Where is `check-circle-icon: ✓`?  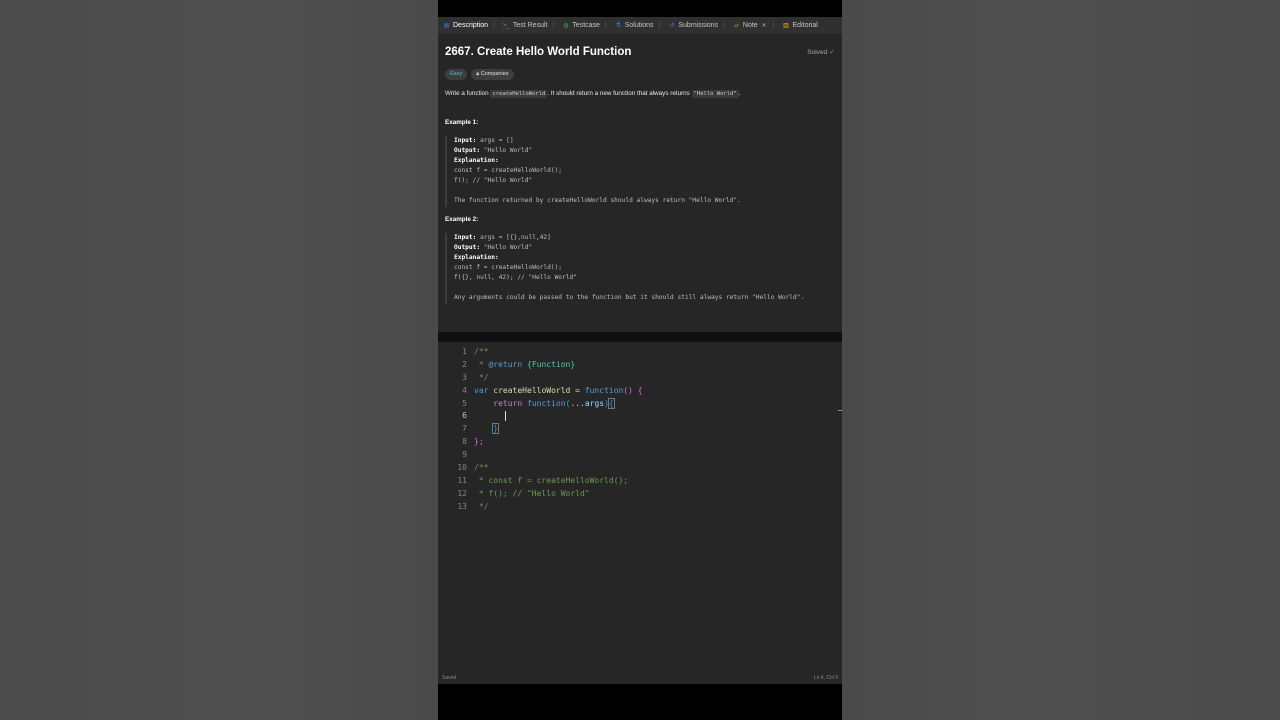
check-circle-icon: ✓ is located at coordinates (832, 52).